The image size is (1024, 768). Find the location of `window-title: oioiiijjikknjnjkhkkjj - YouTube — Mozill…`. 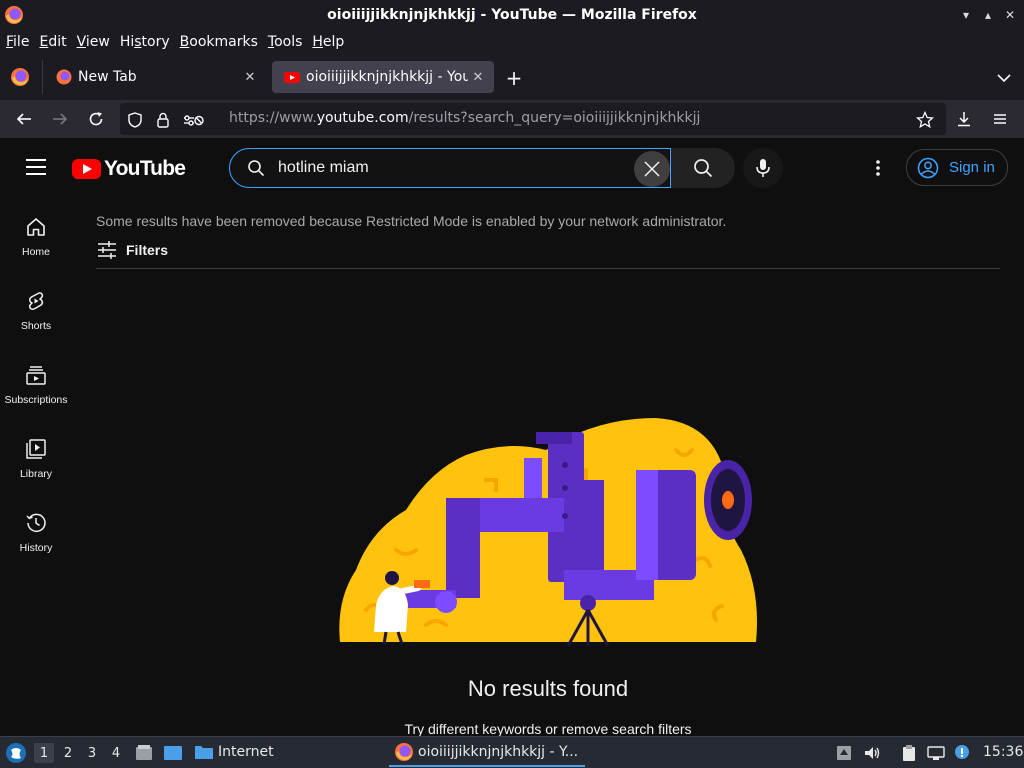

window-title: oioiiijjikknjnjkhkkjj - YouTube — Mozill… is located at coordinates (512, 15).